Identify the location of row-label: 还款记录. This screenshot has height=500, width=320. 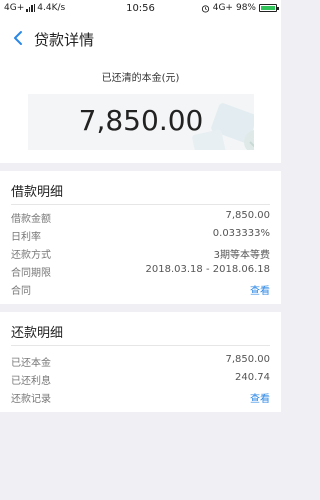
(31, 399).